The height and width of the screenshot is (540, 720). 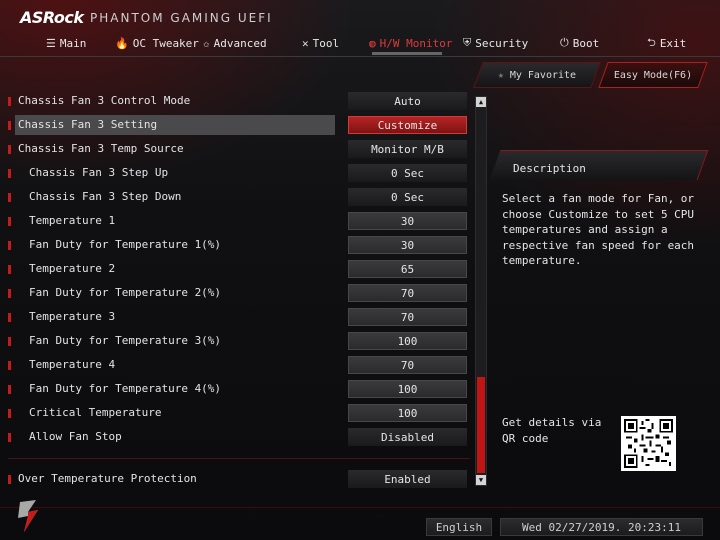 What do you see at coordinates (241, 317) in the screenshot?
I see `setting-row: Temperature 3 70` at bounding box center [241, 317].